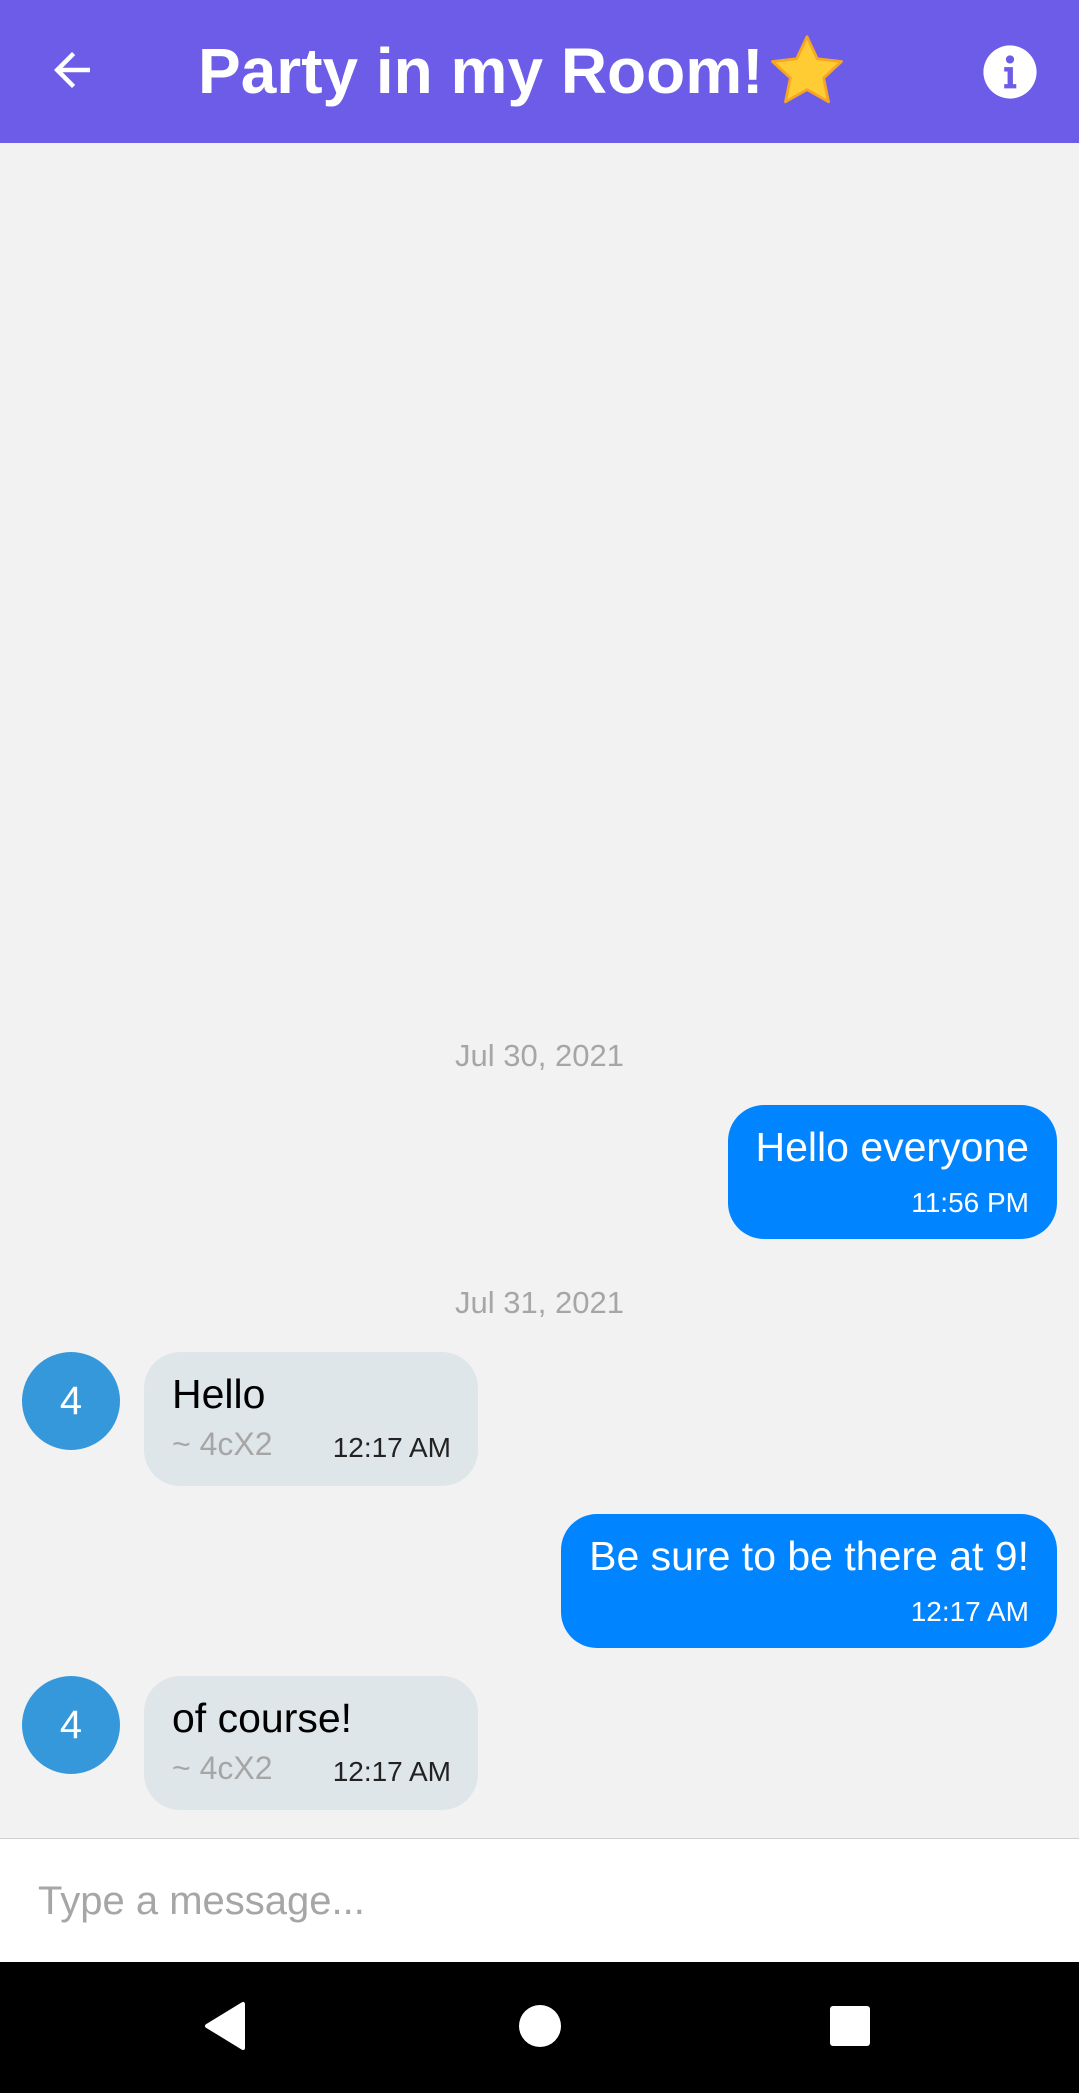 Image resolution: width=1079 pixels, height=2093 pixels. I want to click on message-text: of course!, so click(262, 1718).